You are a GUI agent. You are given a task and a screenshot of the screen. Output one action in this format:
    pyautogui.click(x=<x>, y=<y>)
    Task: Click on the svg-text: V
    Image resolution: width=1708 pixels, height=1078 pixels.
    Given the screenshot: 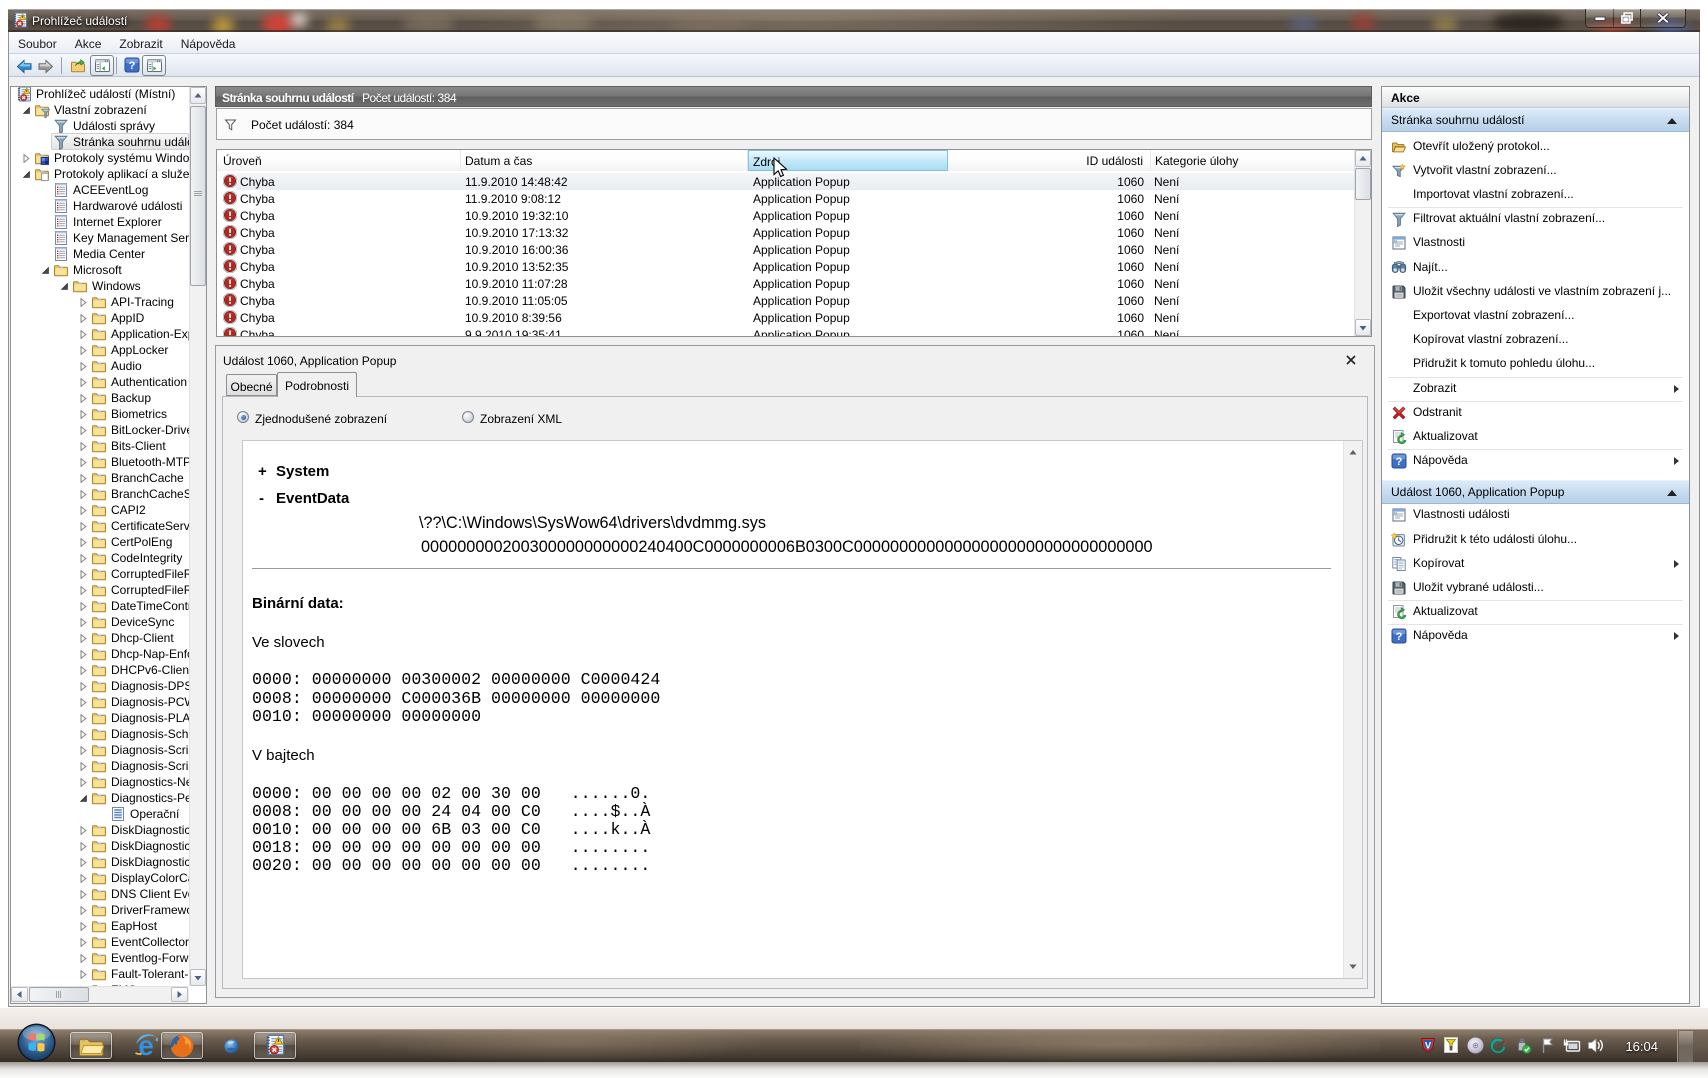 What is the action you would take?
    pyautogui.click(x=1428, y=1046)
    